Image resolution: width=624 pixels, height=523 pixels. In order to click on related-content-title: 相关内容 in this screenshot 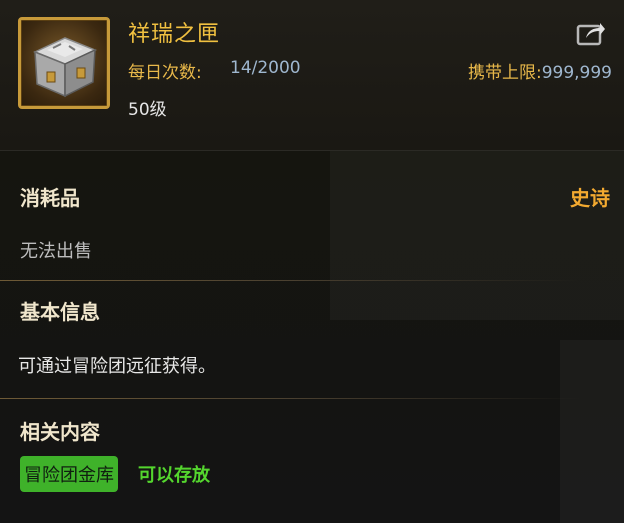, I will do `click(60, 432)`.